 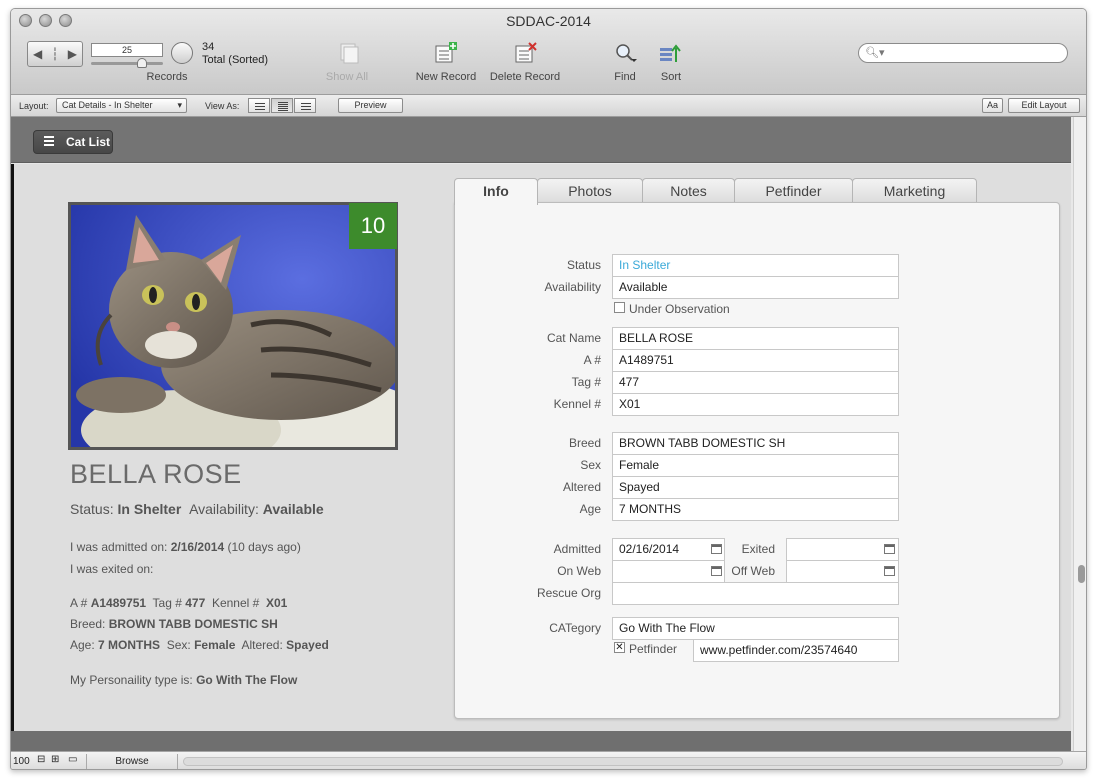 I want to click on availability-label: Availability, so click(x=572, y=287).